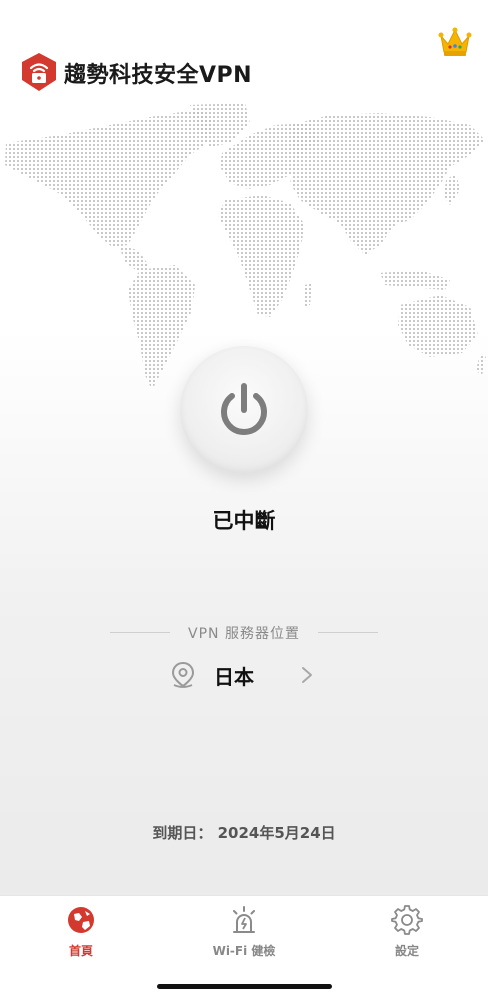  Describe the element at coordinates (244, 986) in the screenshot. I see `home-indicator` at that location.